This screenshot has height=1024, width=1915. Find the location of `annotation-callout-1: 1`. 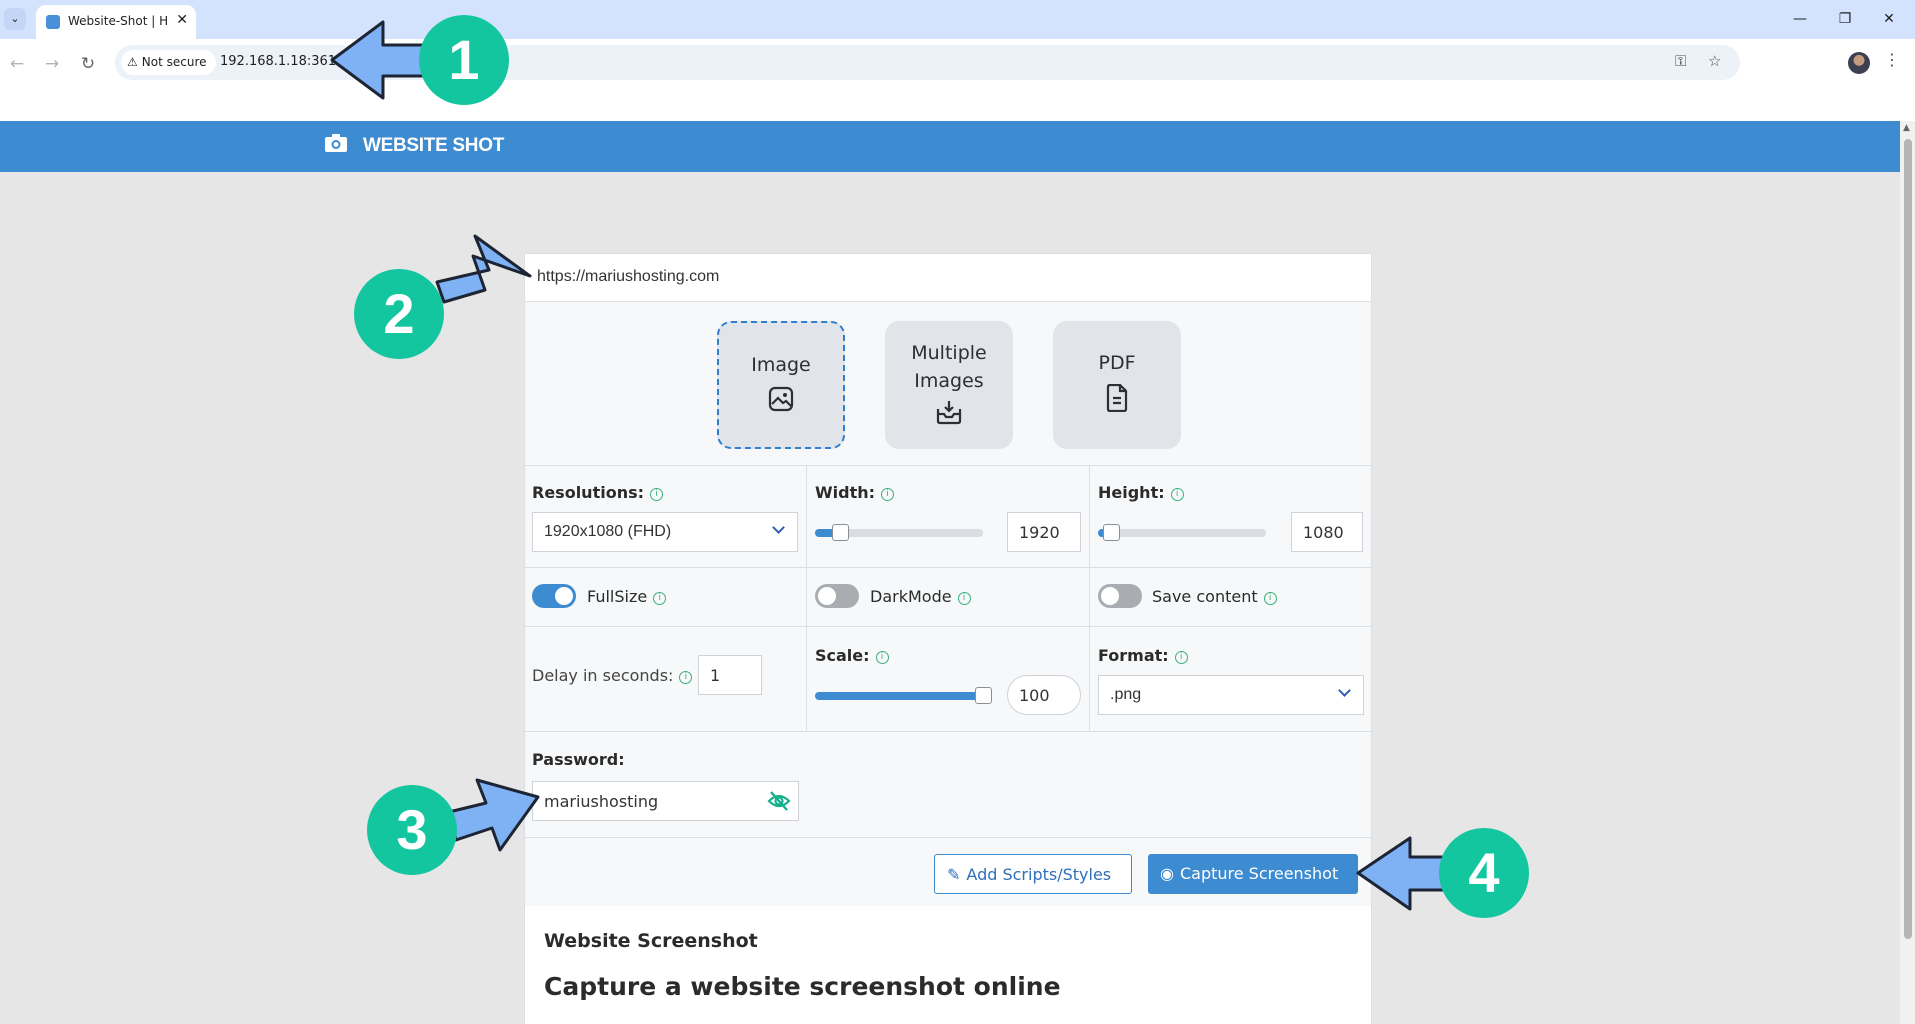

annotation-callout-1: 1 is located at coordinates (464, 60).